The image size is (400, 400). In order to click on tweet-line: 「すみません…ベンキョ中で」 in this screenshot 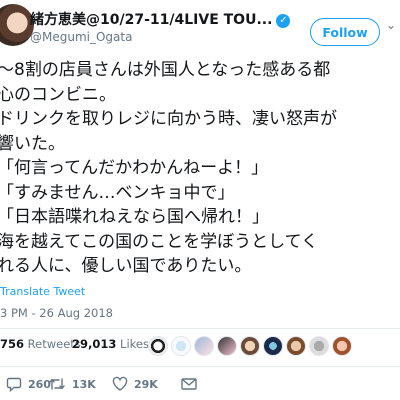, I will do `click(117, 192)`.